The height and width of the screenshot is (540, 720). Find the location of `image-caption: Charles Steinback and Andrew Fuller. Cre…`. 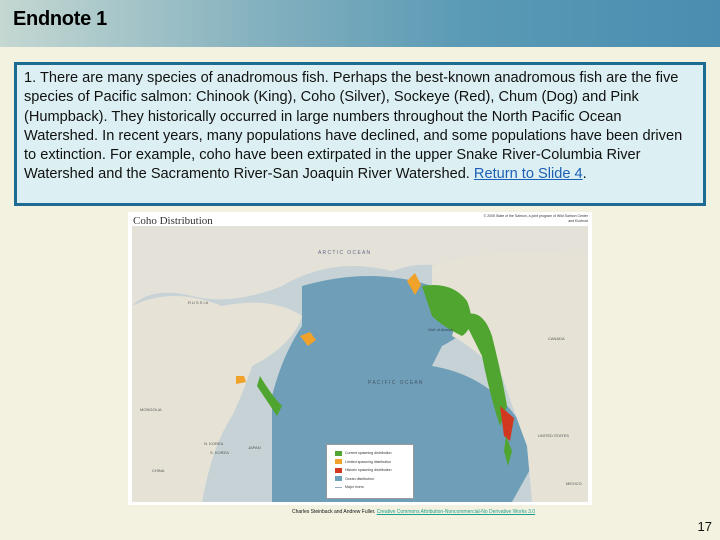

image-caption: Charles Steinback and Andrew Fuller. Cre… is located at coordinates (414, 512).